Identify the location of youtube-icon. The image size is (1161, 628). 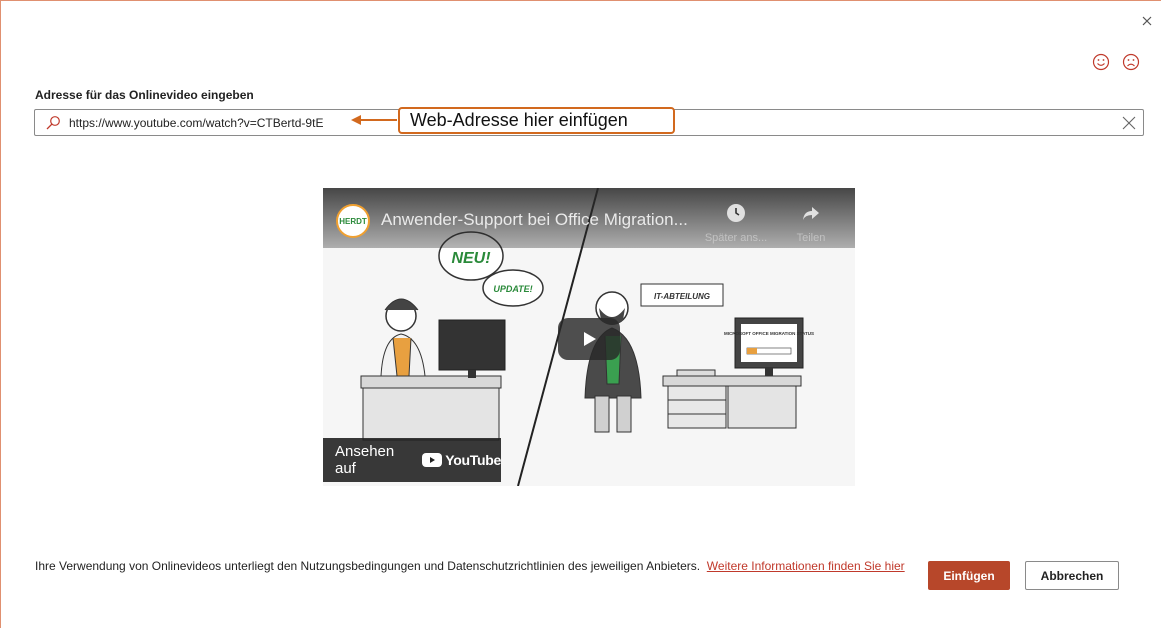
(432, 460).